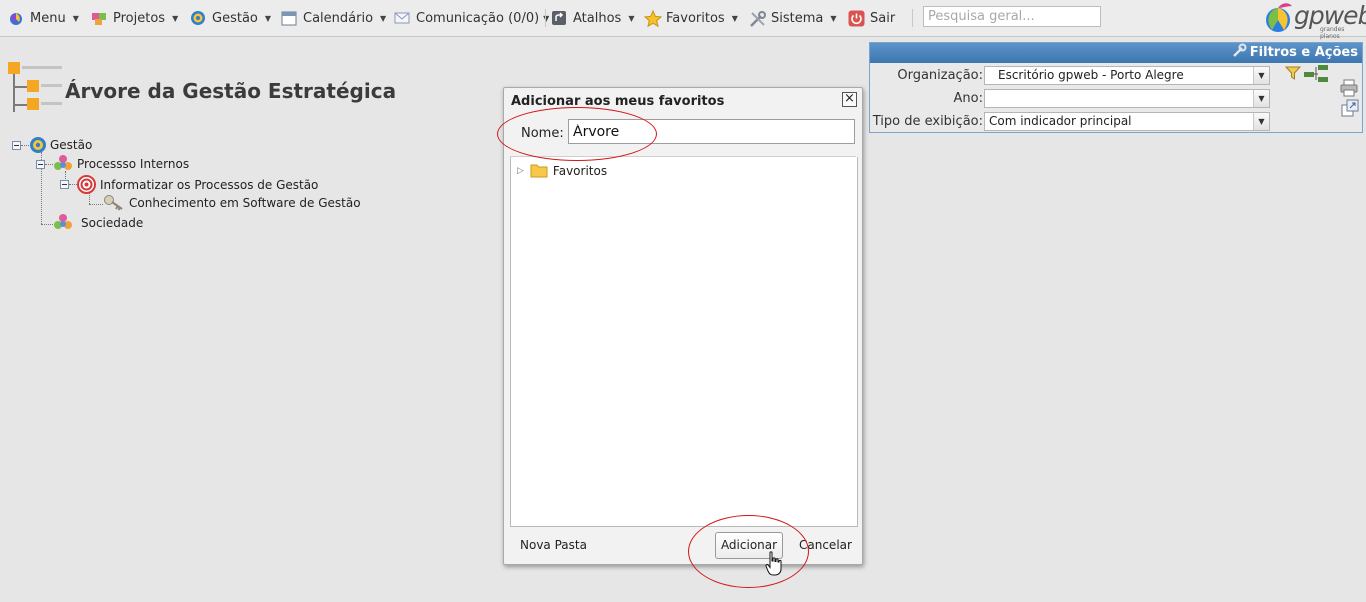 The image size is (1366, 602). I want to click on menu-sistema: Sistema ▼, so click(793, 18).